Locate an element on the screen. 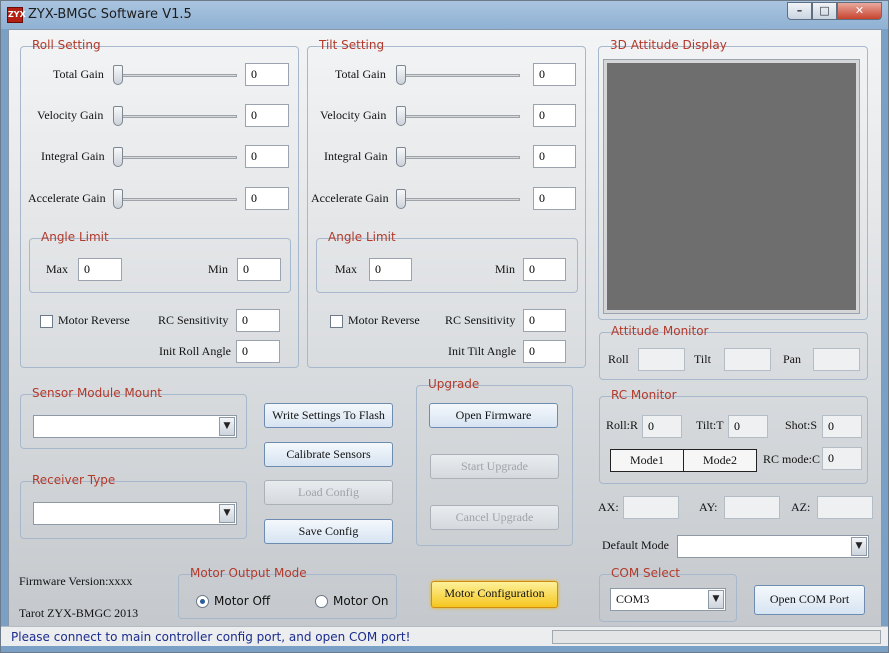  copyright-text: Tarot ZYX-BMGC 2013 is located at coordinates (79, 613).